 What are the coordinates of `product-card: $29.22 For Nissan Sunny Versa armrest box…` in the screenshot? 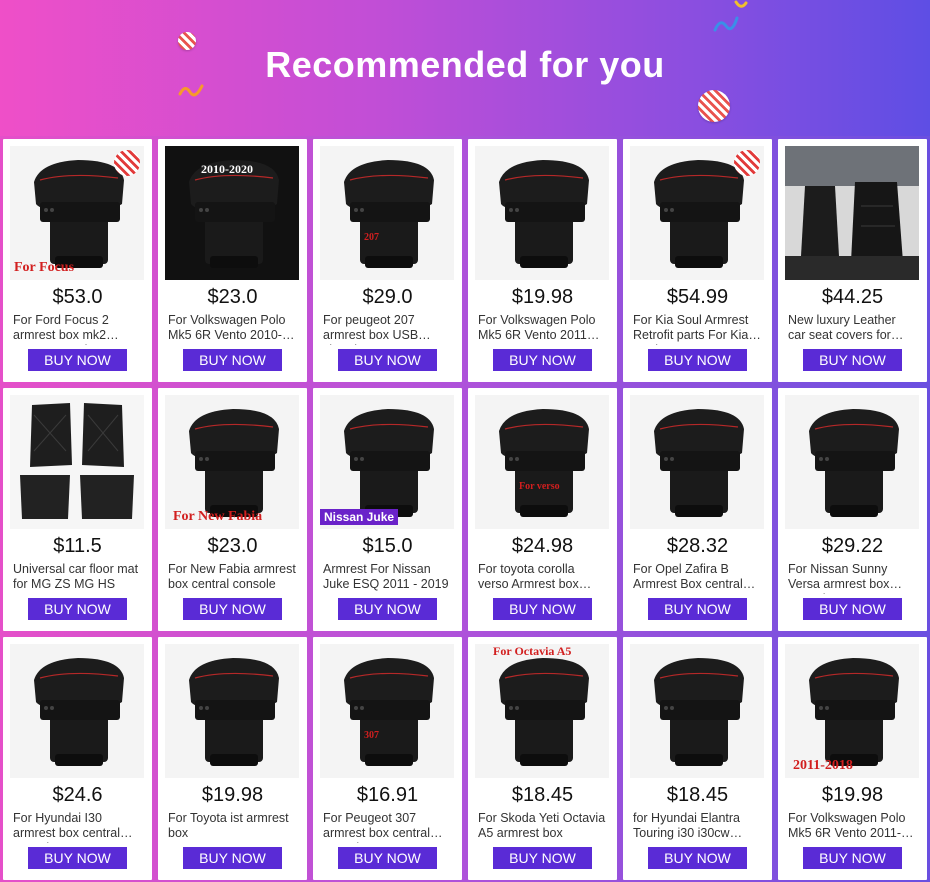 It's located at (852, 509).